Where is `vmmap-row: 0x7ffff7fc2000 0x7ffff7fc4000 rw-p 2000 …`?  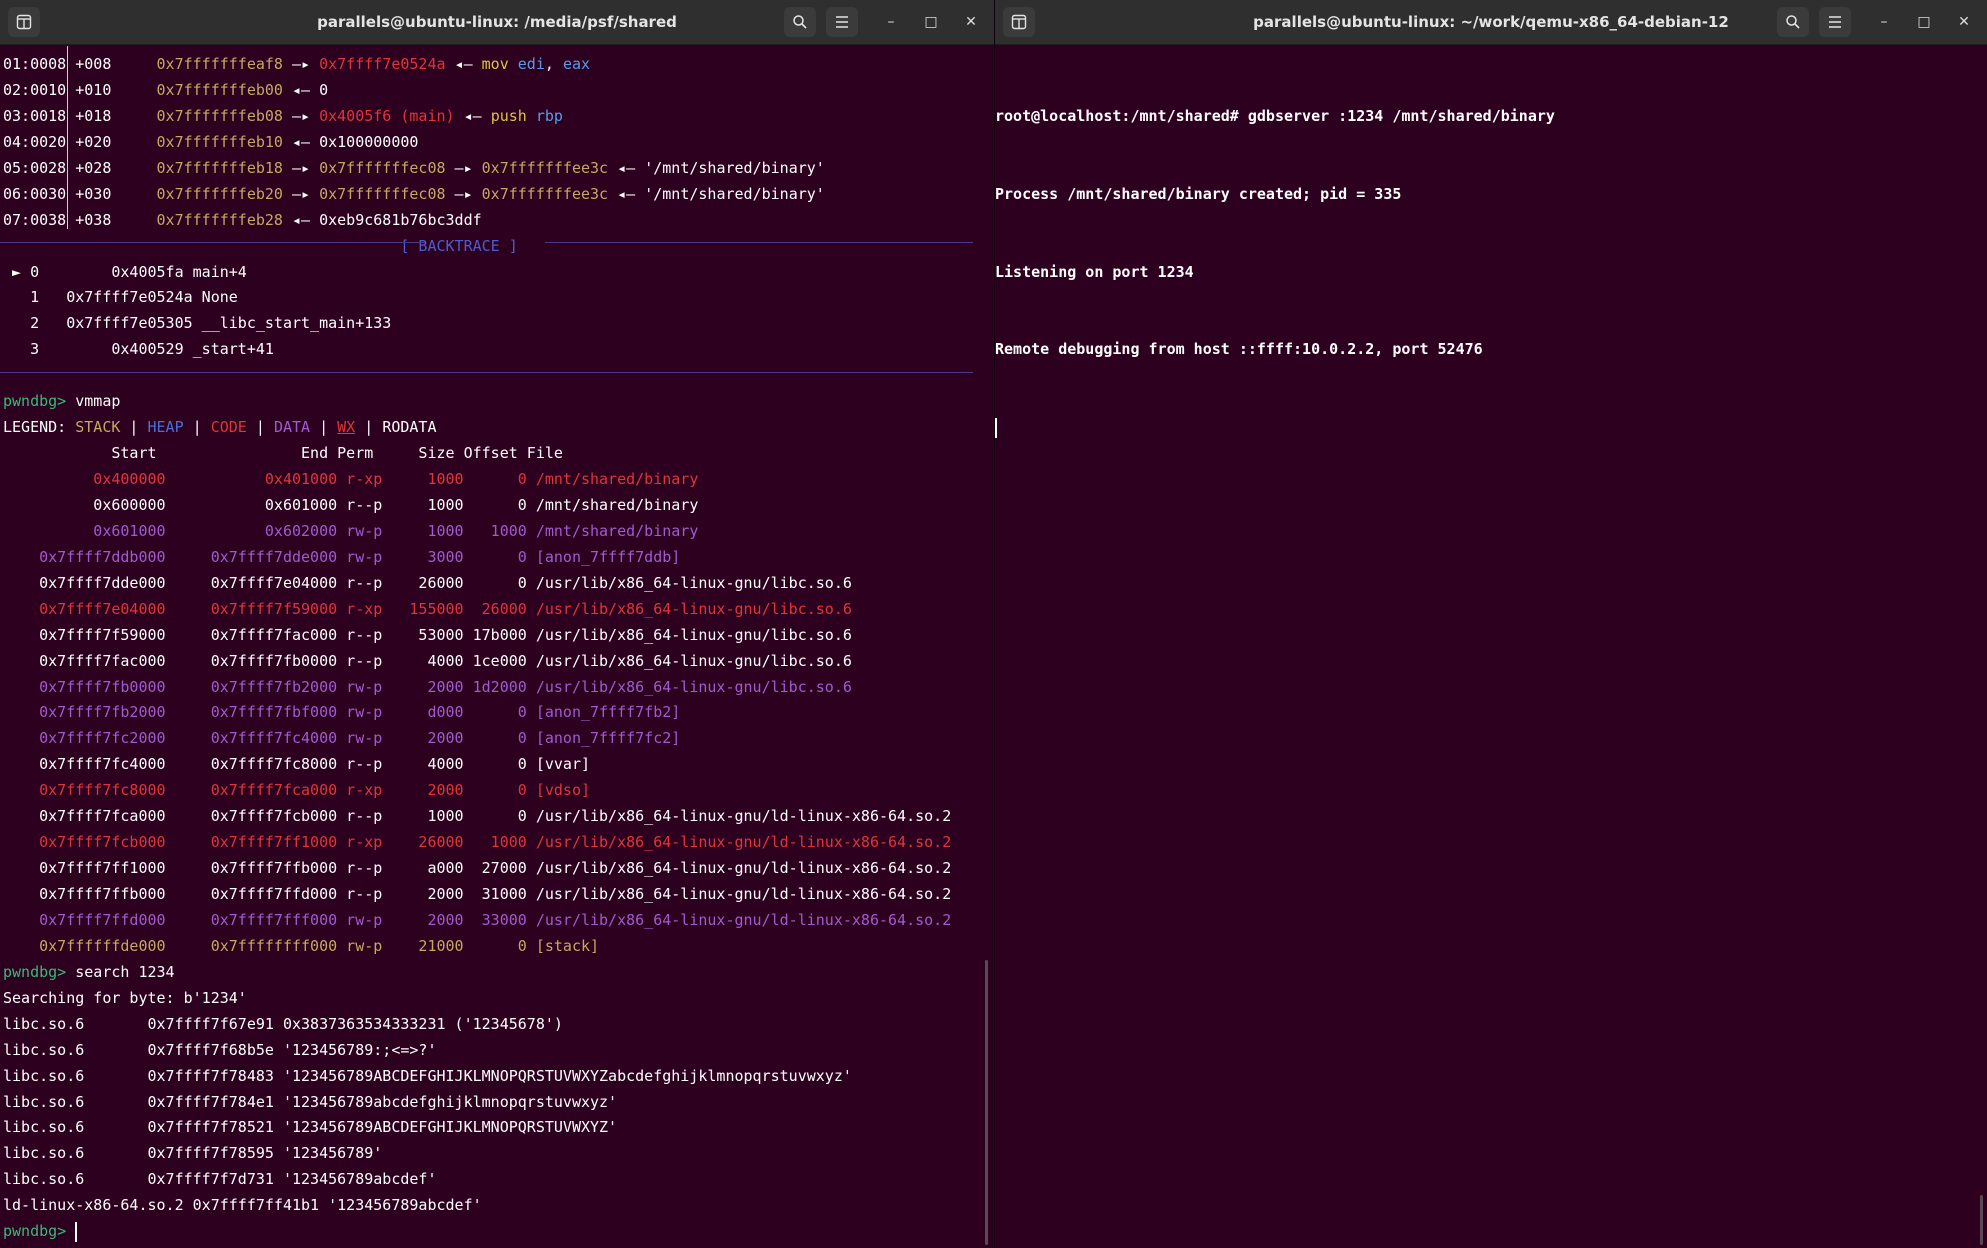
vmmap-row: 0x7ffff7fc2000 0x7ffff7fc4000 rw-p 2000 … is located at coordinates (342, 738).